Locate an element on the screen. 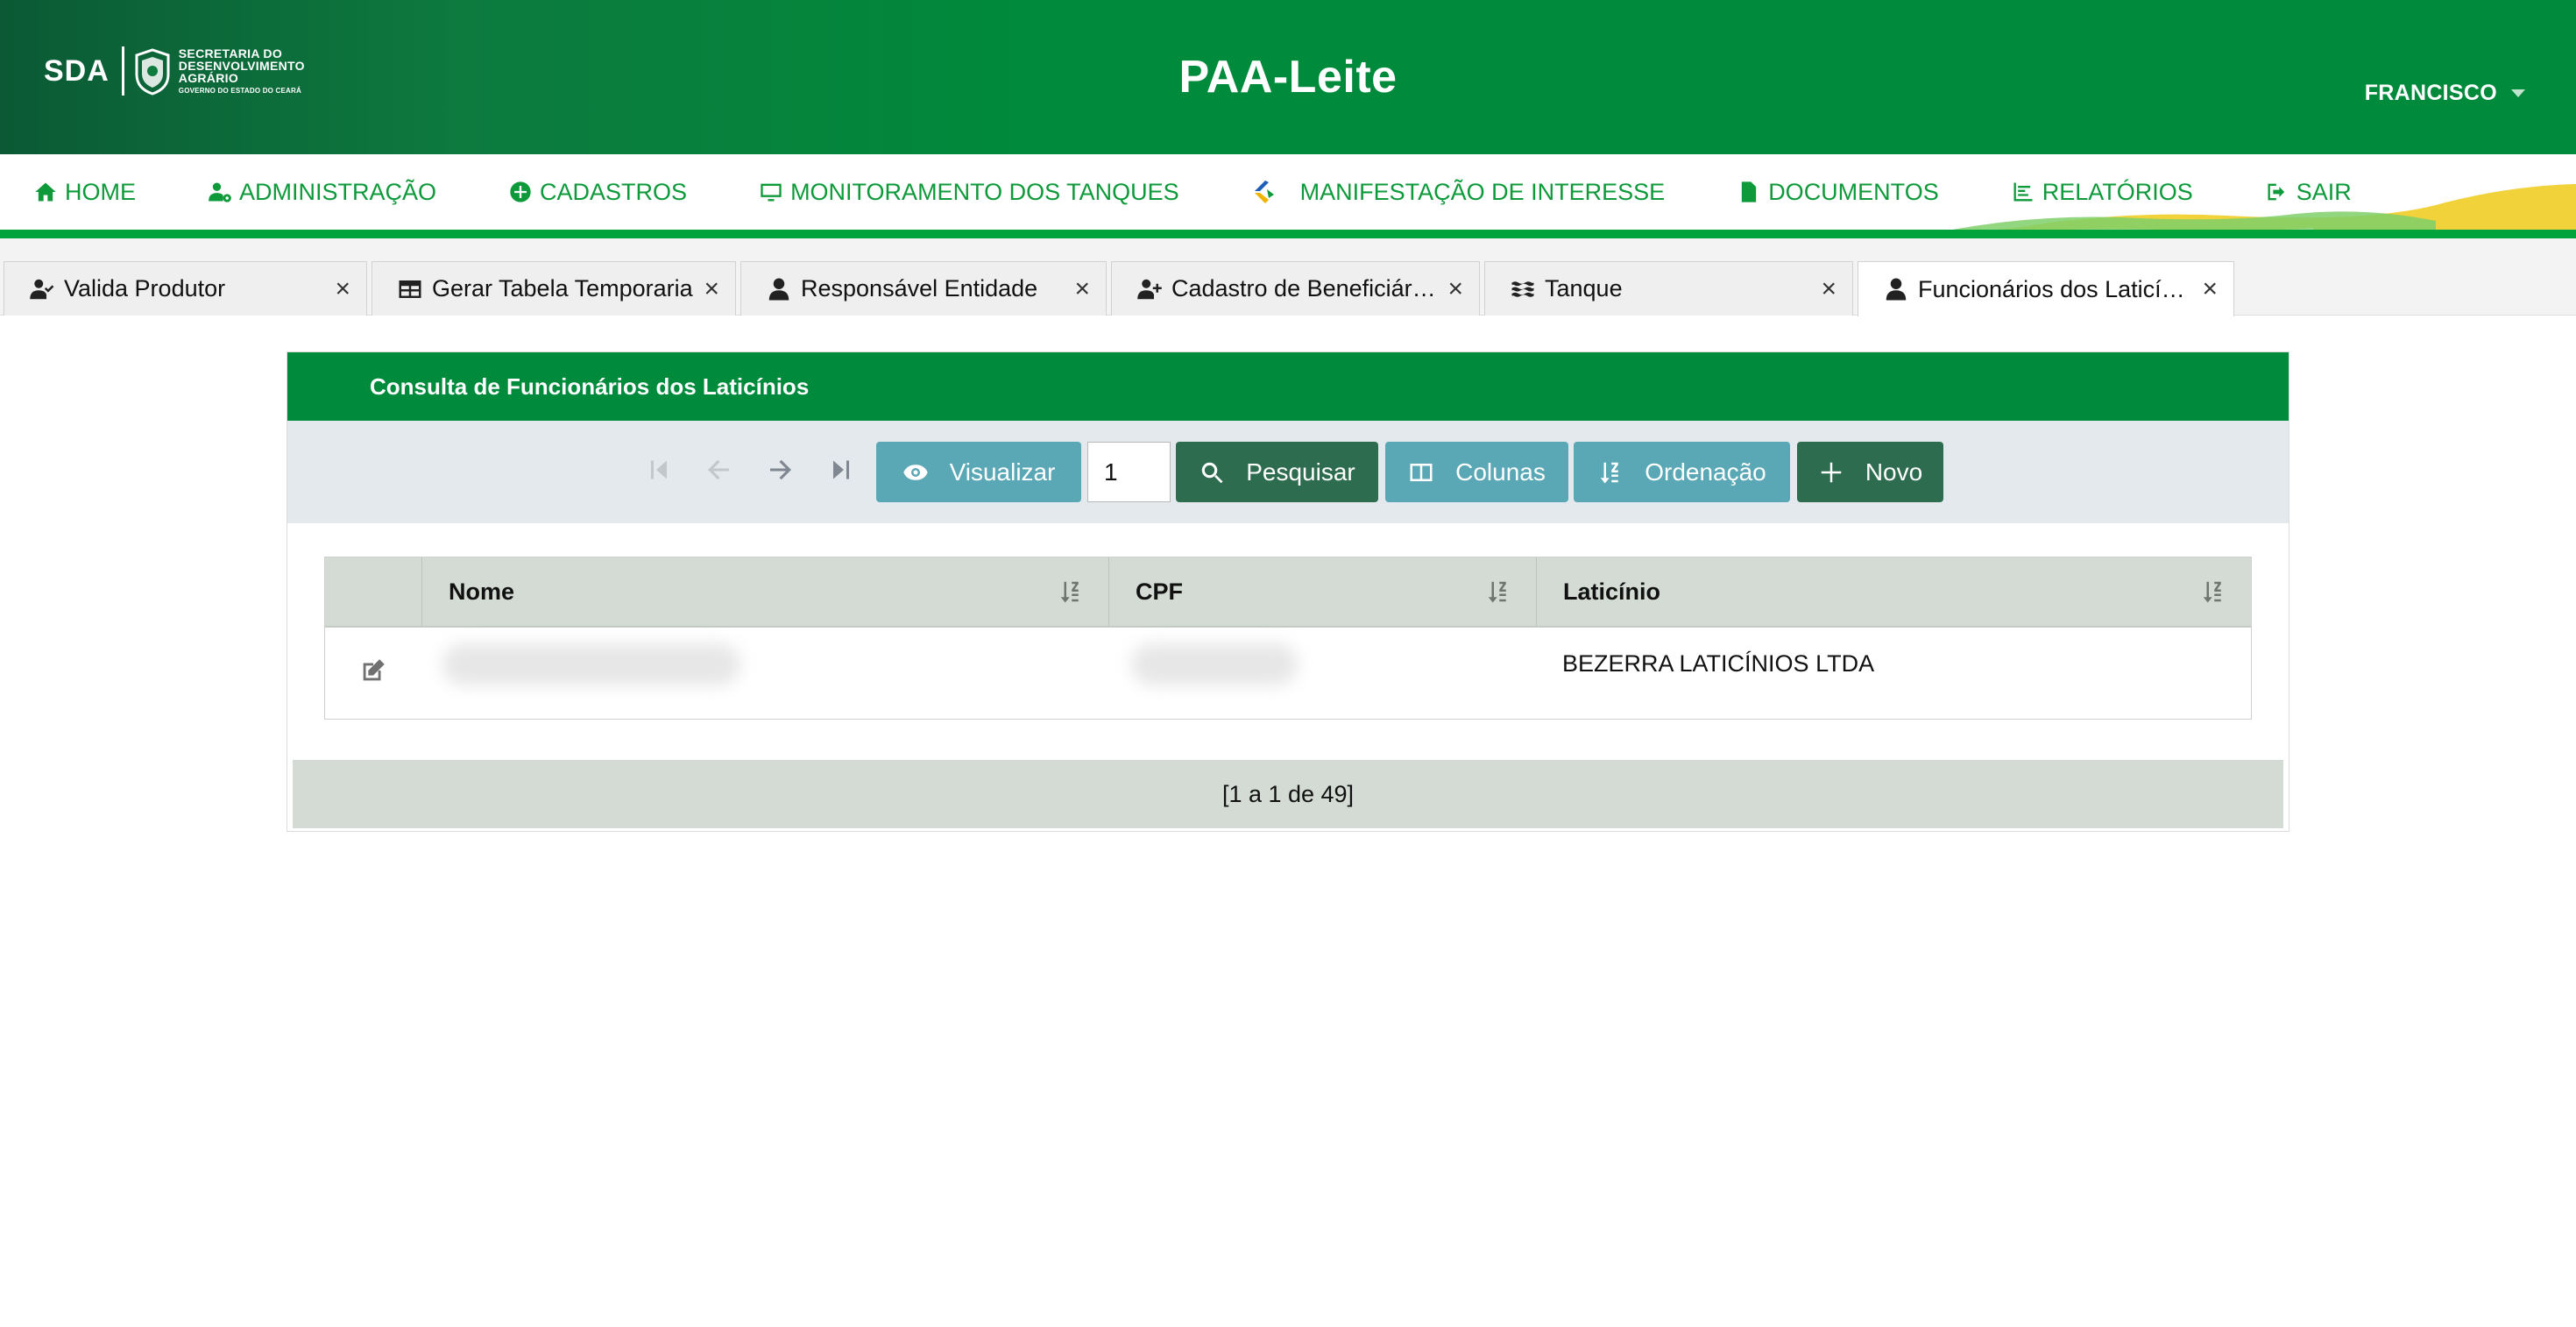 Image resolution: width=2576 pixels, height=1327 pixels. nav-administracao-label: ADMINISTRAÇÃO is located at coordinates (338, 191).